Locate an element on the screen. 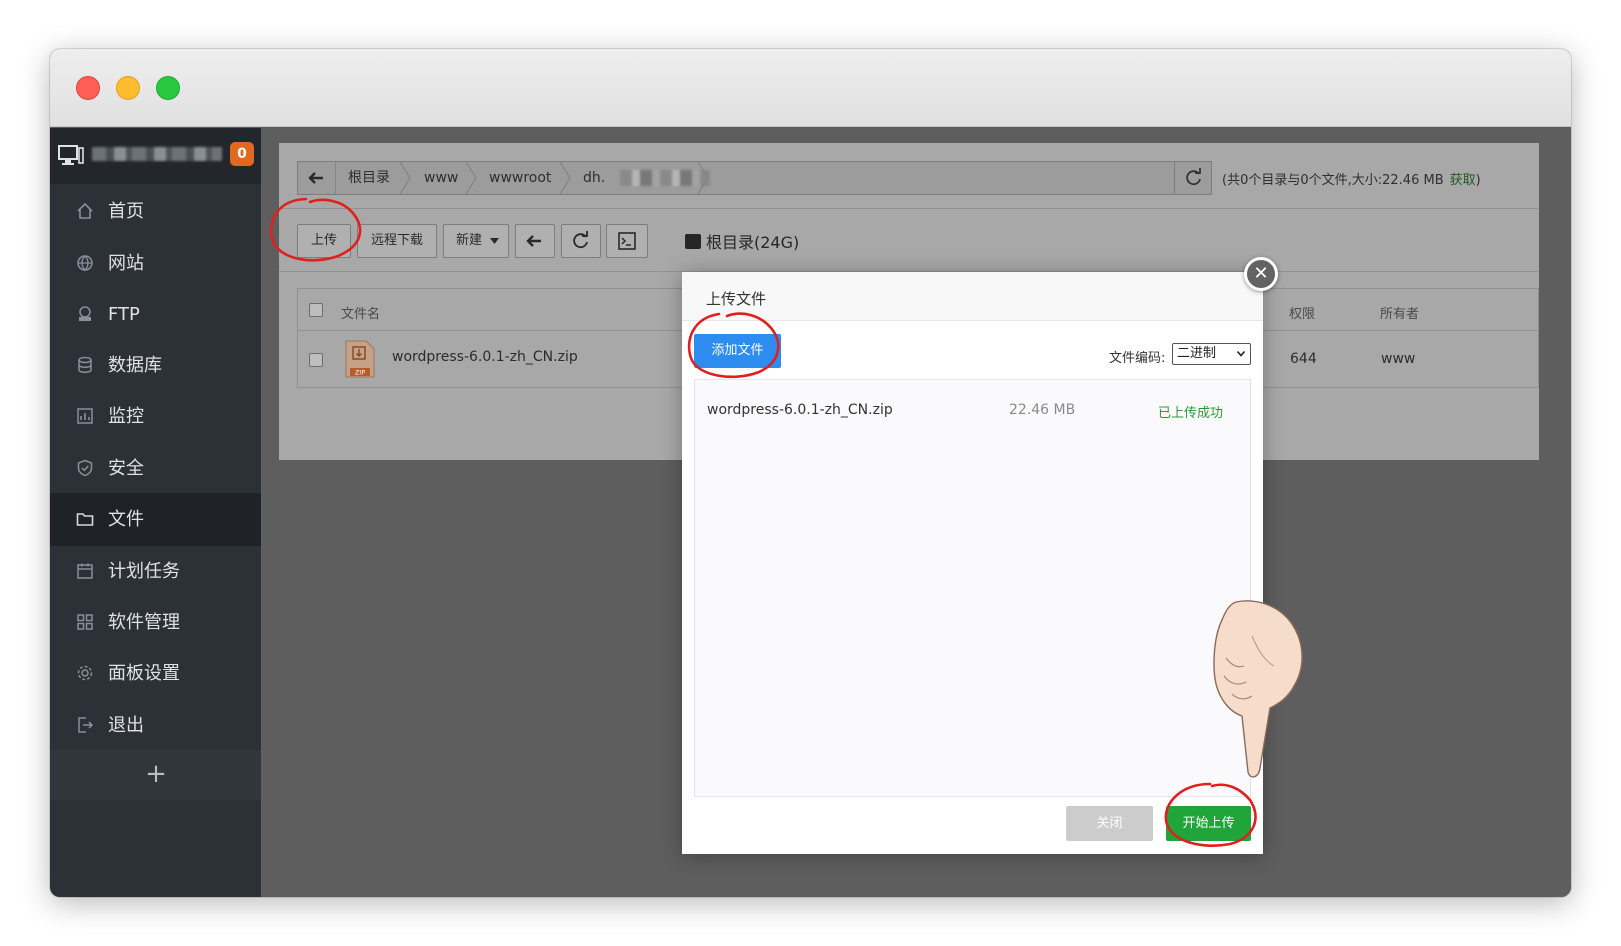 The image size is (1621, 946). sidebar-item-software: 软件管理 is located at coordinates (155, 622).